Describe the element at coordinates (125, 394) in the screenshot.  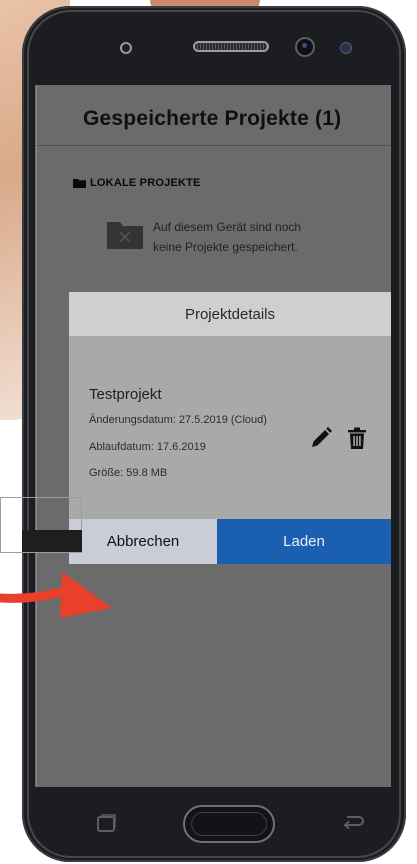
I see `project-name: Testprojekt` at that location.